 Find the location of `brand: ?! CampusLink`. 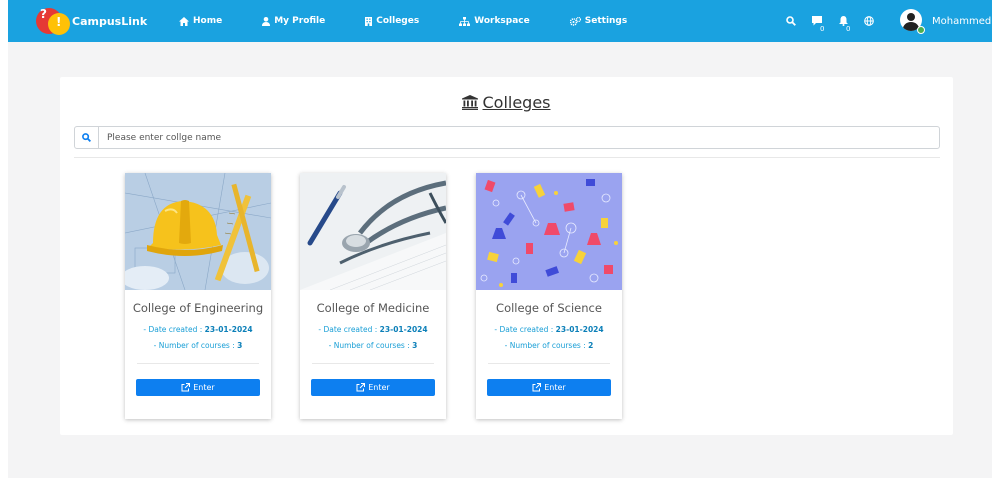

brand: ?! CampusLink is located at coordinates (91, 21).